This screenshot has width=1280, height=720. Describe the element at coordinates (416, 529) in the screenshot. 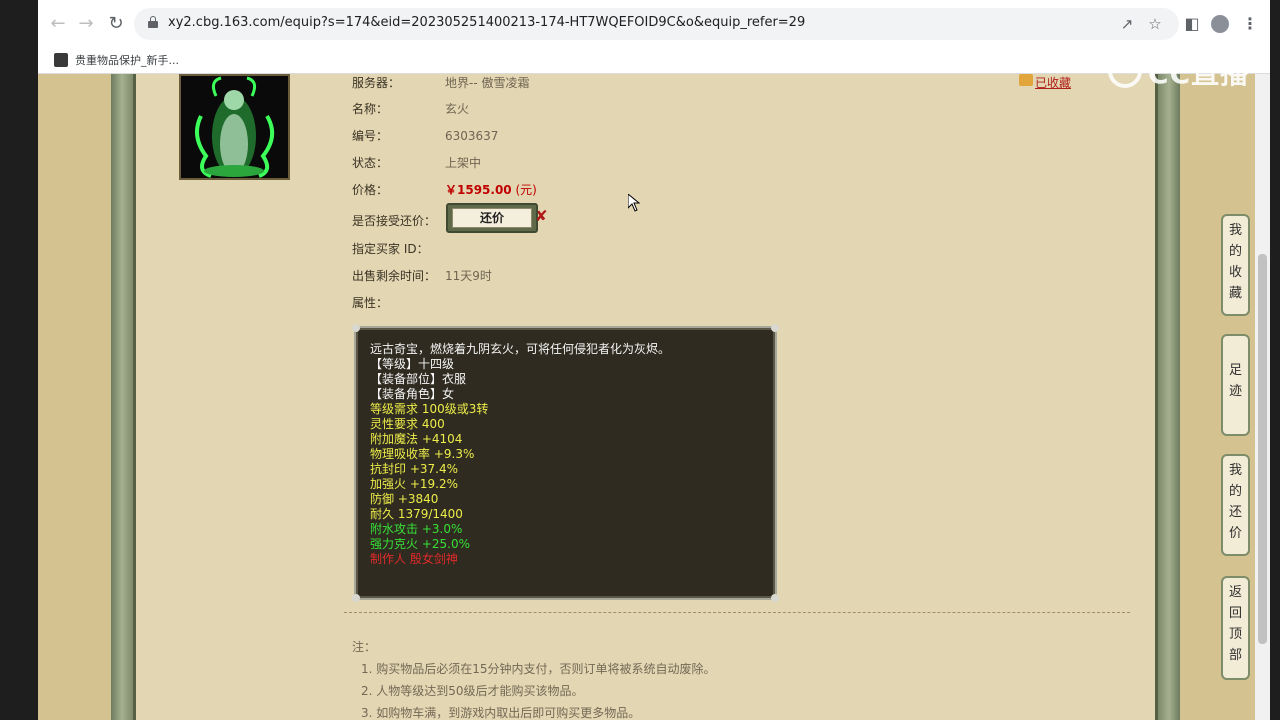

I see `attribute-line: 附水攻击 +3.0%` at that location.